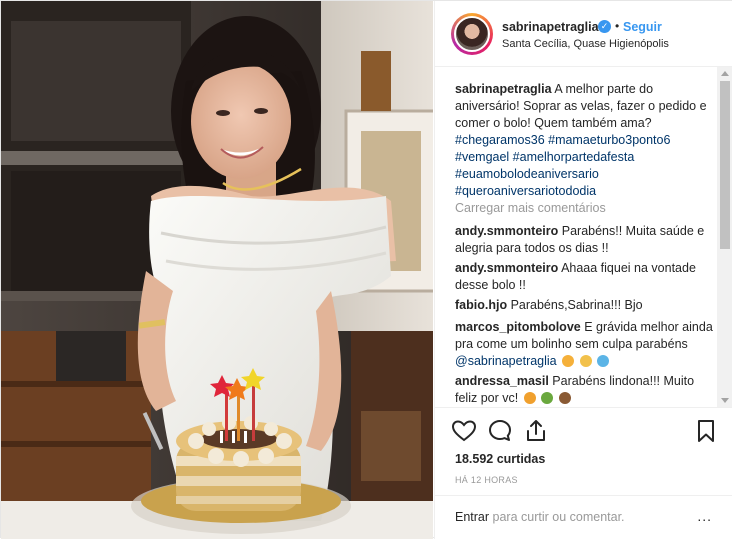 The height and width of the screenshot is (539, 732). What do you see at coordinates (586, 191) in the screenshot?
I see `hashtag-line: #queroaniversariotododia` at bounding box center [586, 191].